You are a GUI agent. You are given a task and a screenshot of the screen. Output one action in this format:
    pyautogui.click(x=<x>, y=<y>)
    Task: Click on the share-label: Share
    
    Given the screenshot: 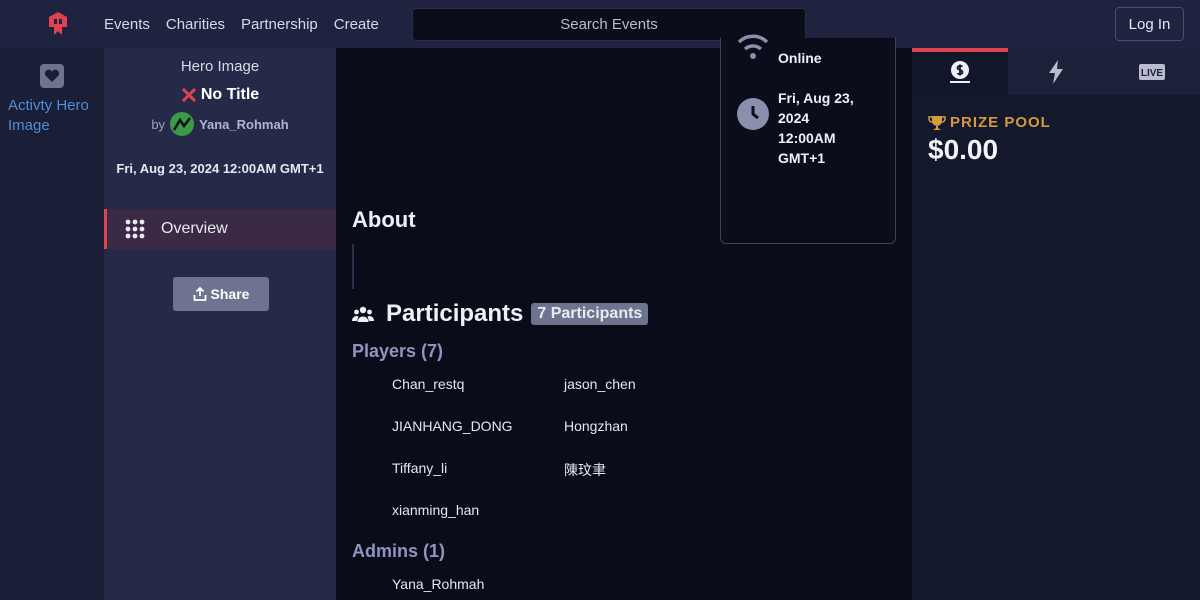 What is the action you would take?
    pyautogui.click(x=230, y=294)
    